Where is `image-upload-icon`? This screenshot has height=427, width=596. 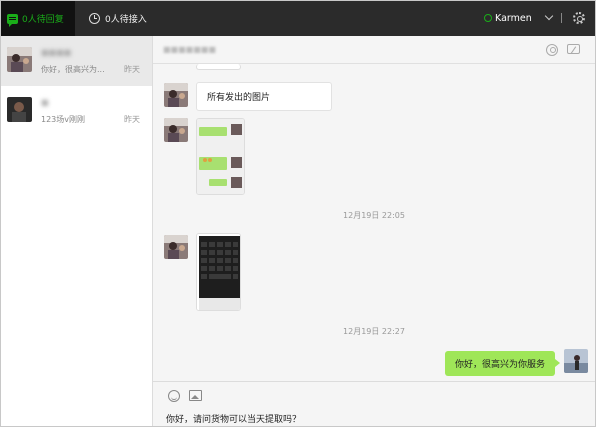 image-upload-icon is located at coordinates (195, 395).